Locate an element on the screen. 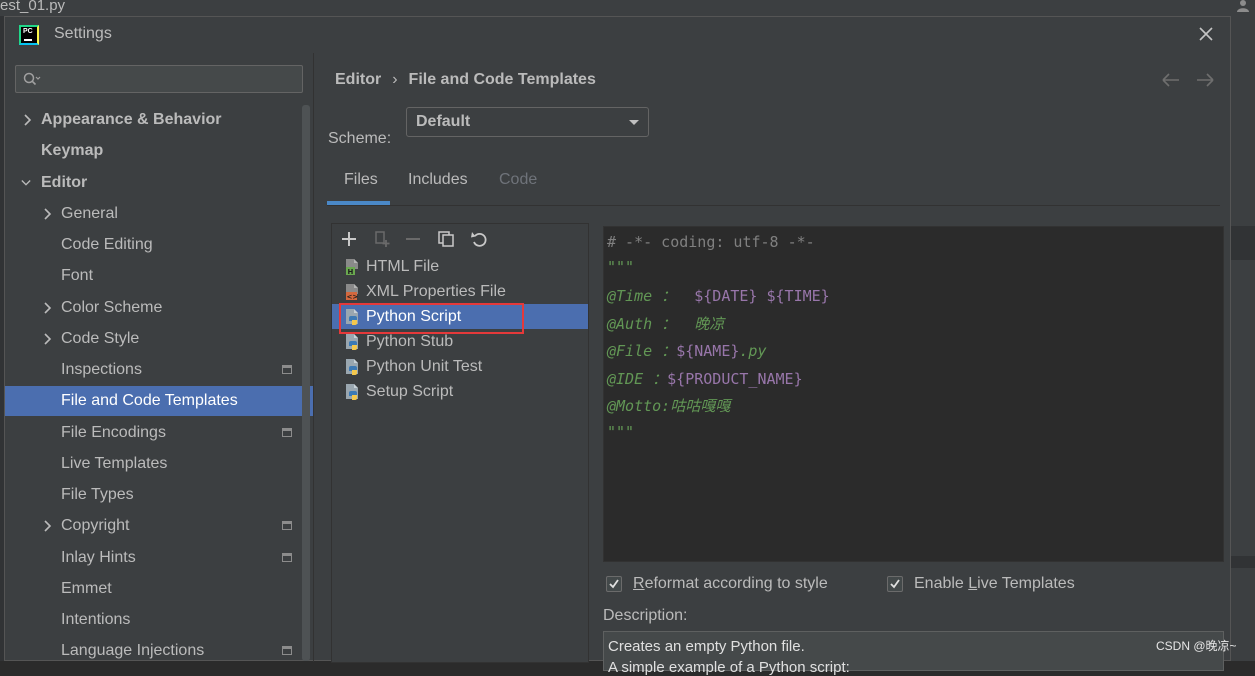 This screenshot has width=1255, height=676. tab-files: Files is located at coordinates (361, 180).